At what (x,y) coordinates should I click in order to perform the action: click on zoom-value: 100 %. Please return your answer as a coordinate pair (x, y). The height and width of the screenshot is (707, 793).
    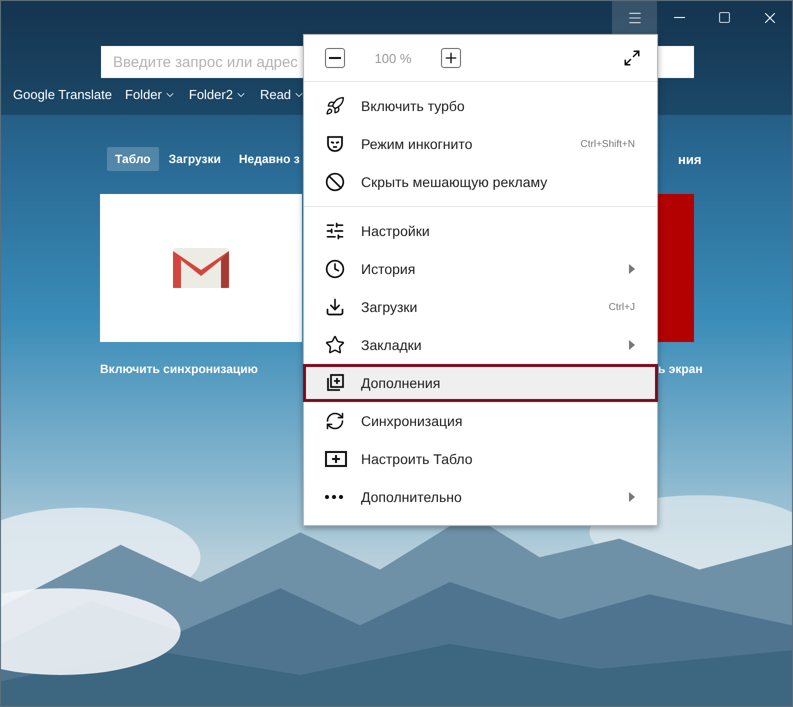
    Looking at the image, I should click on (393, 58).